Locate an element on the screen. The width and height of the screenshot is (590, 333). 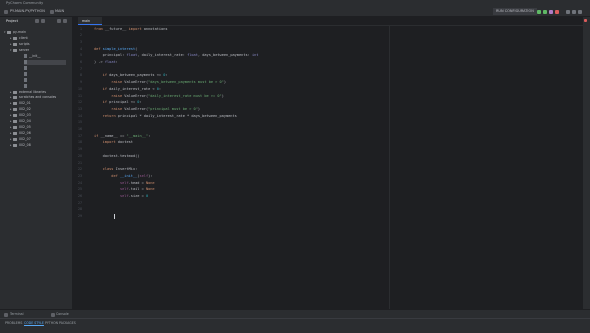
line-number: 21 is located at coordinates (77, 163).